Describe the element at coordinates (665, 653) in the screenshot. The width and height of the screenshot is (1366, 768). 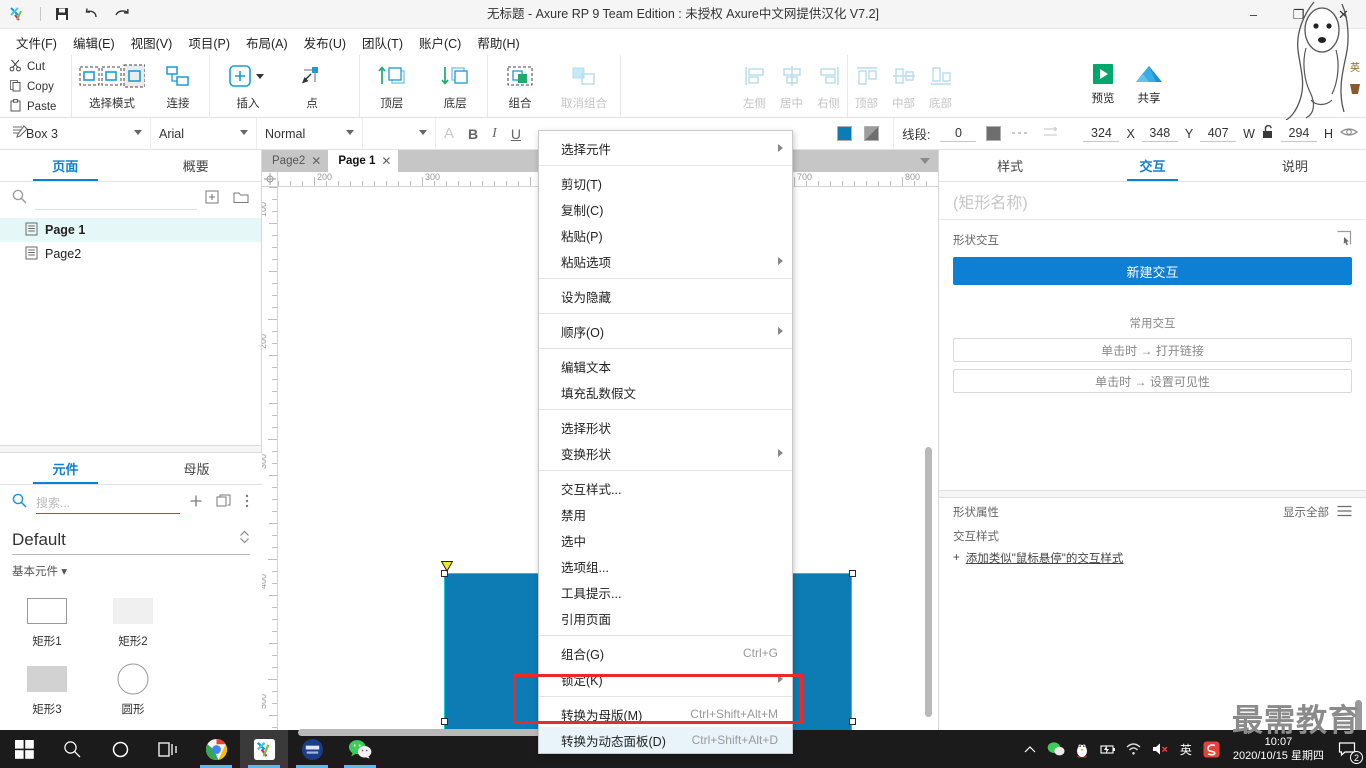
I see `ctx-group: 组合(G) Ctrl+G` at that location.